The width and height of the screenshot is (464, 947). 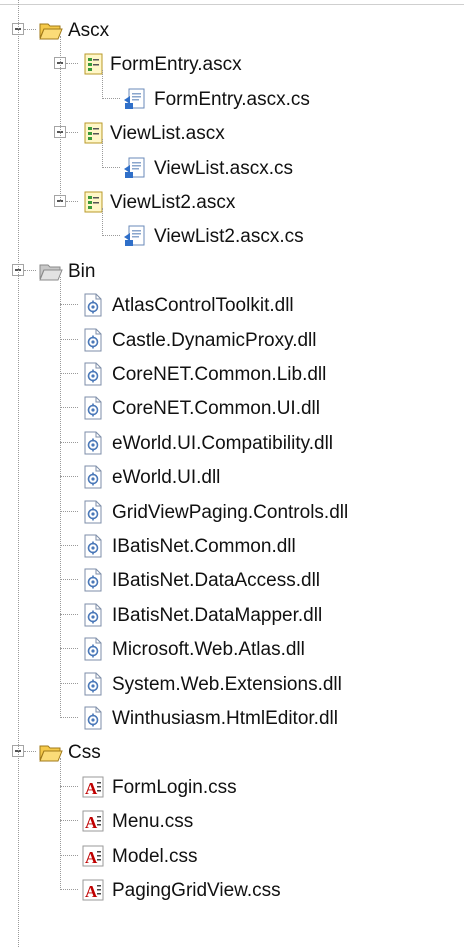 I want to click on tree-node-label: eWorld.UI.Compatibility.dll, so click(x=223, y=443).